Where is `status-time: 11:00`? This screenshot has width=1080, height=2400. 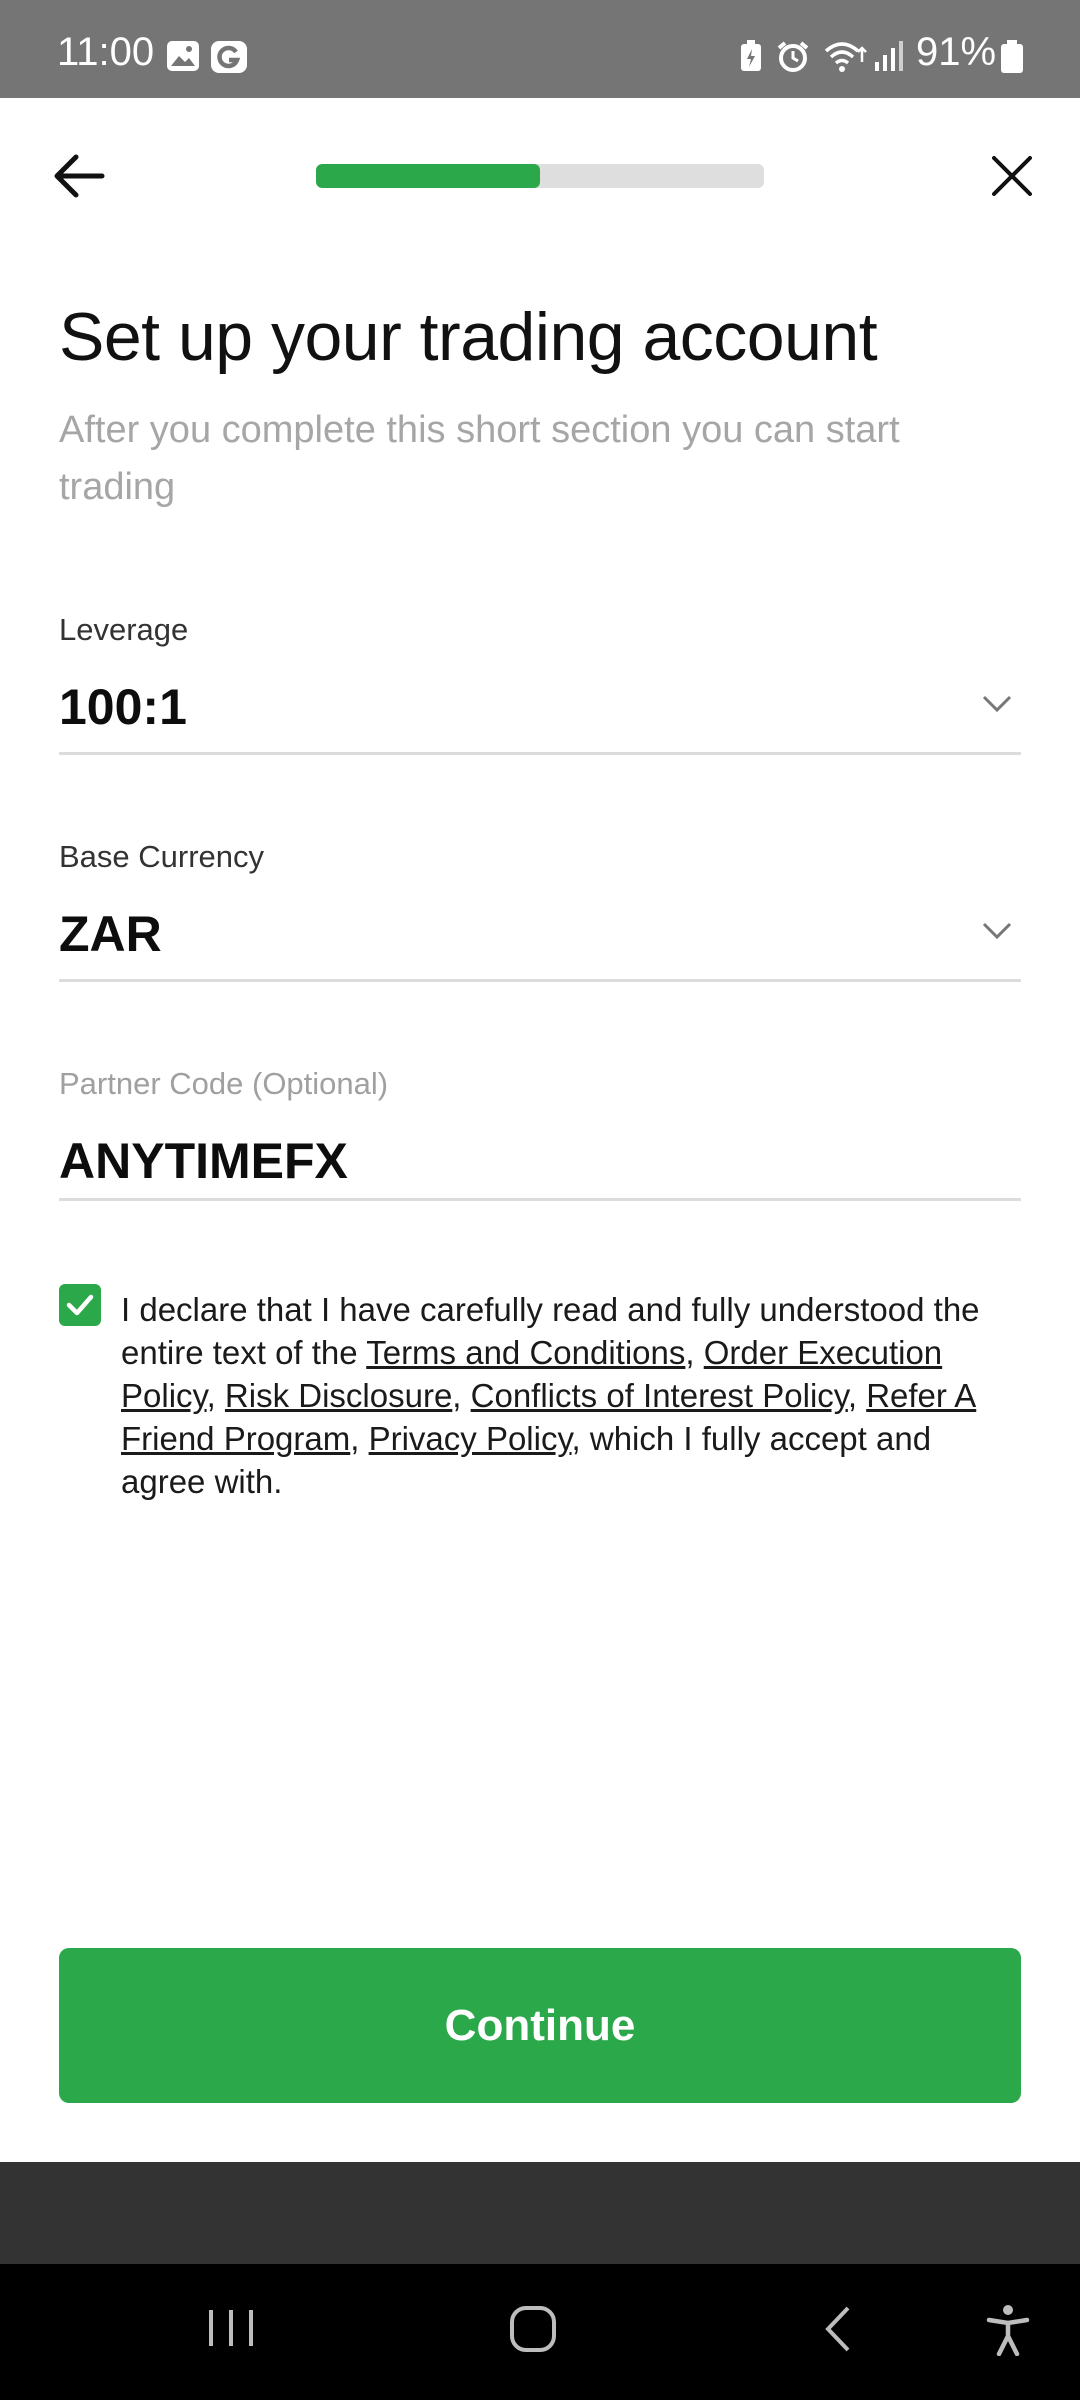
status-time: 11:00 is located at coordinates (106, 52).